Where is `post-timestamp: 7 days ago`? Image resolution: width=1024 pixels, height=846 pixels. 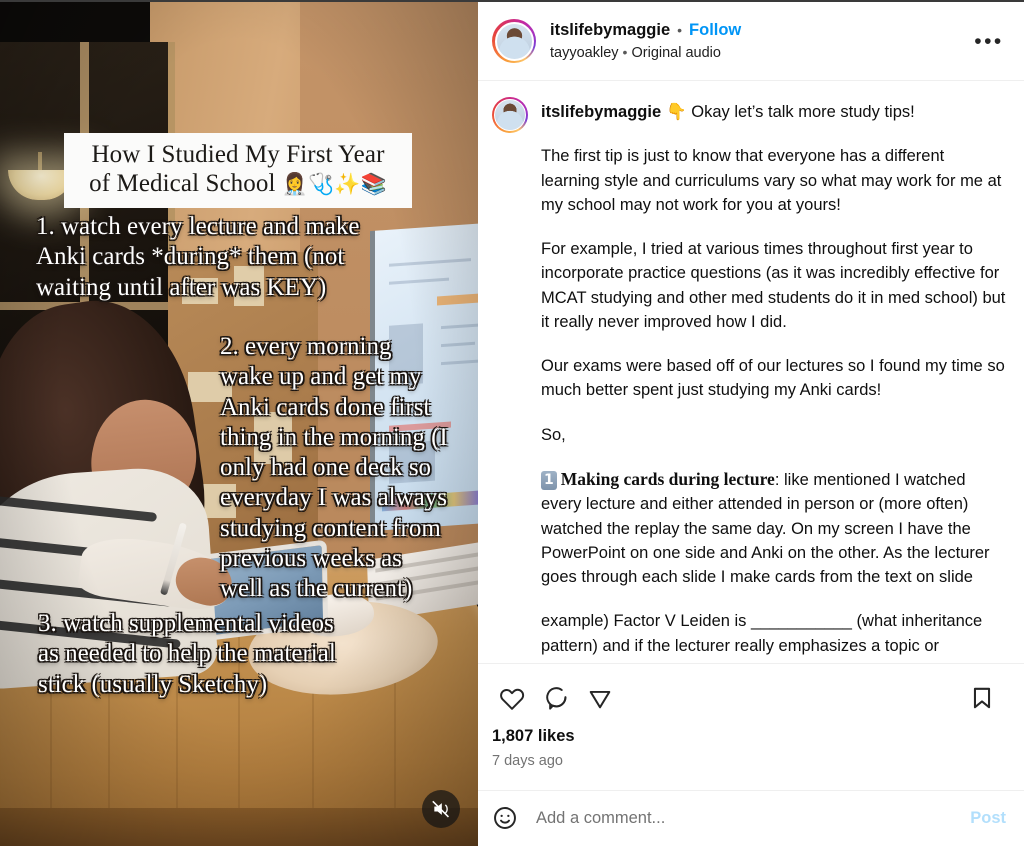 post-timestamp: 7 days ago is located at coordinates (527, 761).